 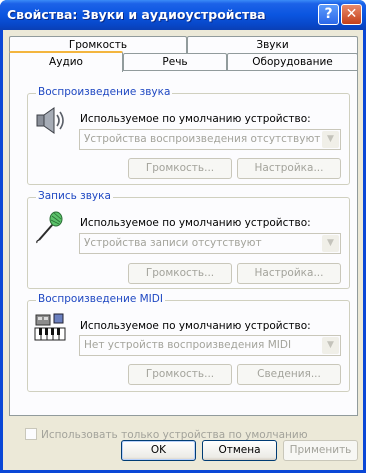 What do you see at coordinates (328, 14) in the screenshot?
I see `help-button: ?` at bounding box center [328, 14].